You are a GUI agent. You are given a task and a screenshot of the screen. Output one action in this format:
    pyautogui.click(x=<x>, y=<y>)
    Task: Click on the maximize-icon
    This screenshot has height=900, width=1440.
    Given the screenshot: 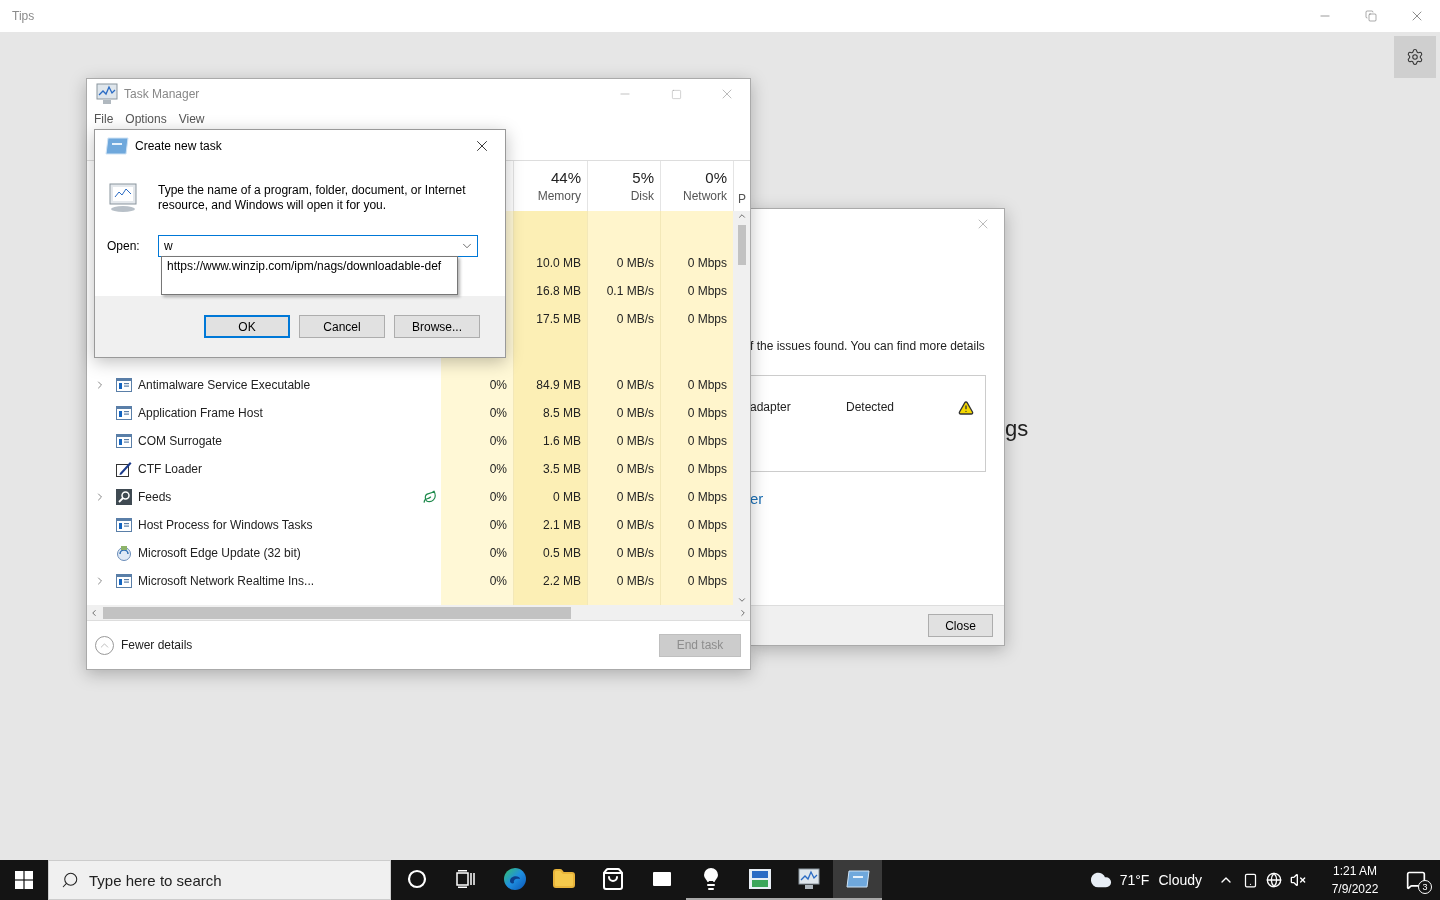 What is the action you would take?
    pyautogui.click(x=676, y=94)
    